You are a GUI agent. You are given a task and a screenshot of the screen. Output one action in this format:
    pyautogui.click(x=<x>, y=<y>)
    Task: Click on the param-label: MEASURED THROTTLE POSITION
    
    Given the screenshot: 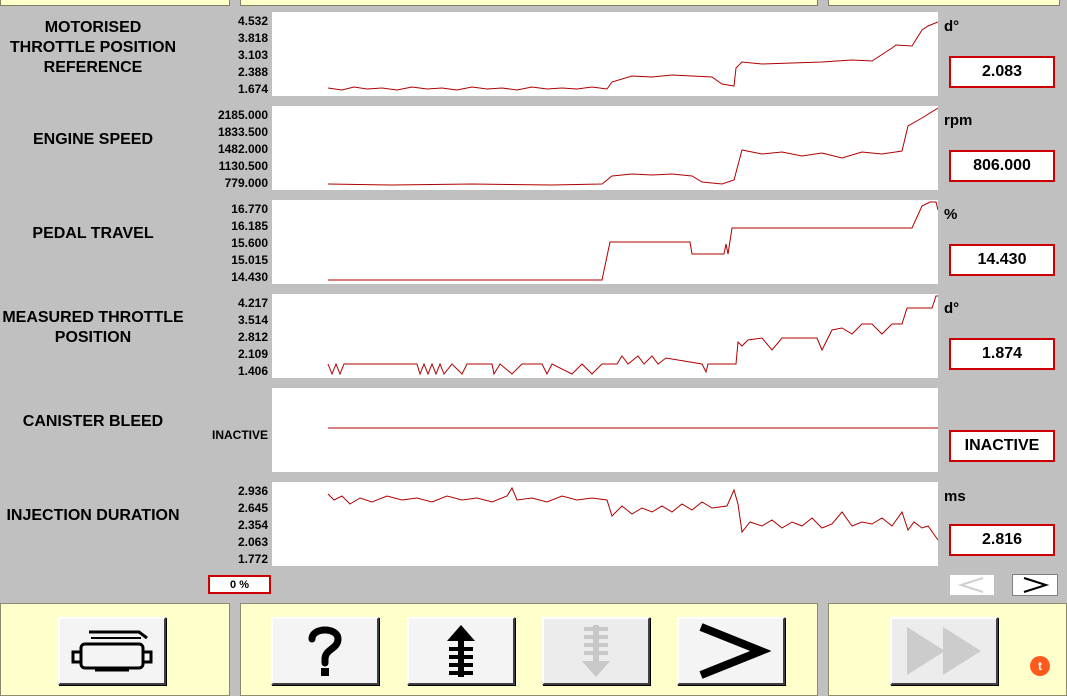 What is the action you would take?
    pyautogui.click(x=93, y=327)
    